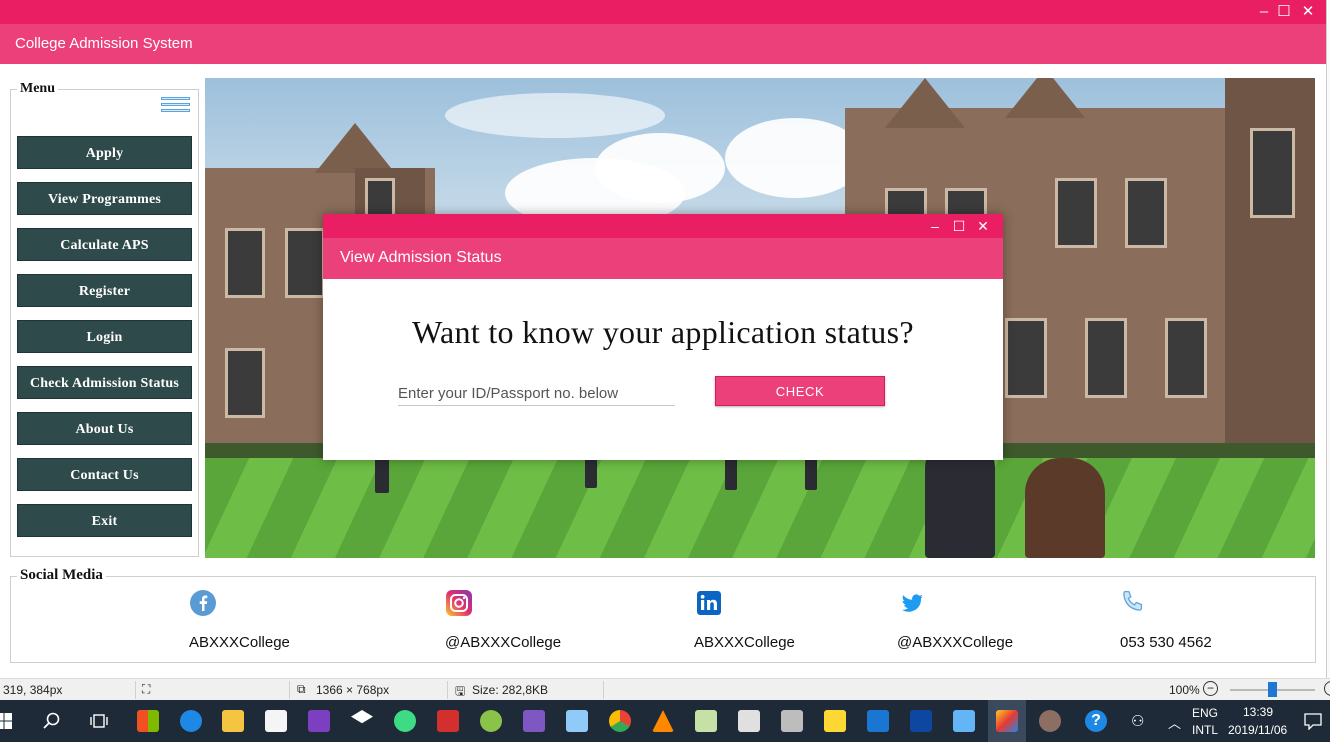 This screenshot has height=742, width=1330. Describe the element at coordinates (104, 244) in the screenshot. I see `calculate-aps-button: Calculate APS` at that location.